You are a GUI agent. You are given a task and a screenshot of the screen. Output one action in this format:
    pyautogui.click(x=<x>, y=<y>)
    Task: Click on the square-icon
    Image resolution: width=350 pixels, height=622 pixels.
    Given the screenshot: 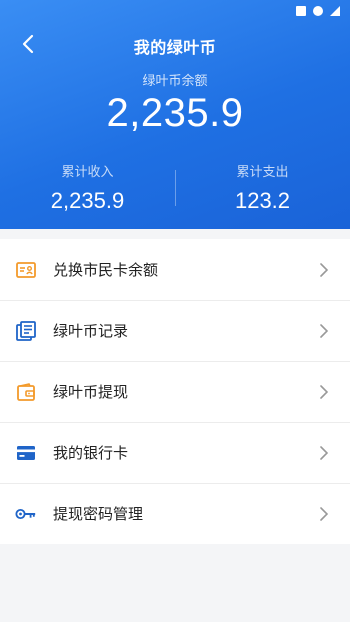 What is the action you would take?
    pyautogui.click(x=301, y=11)
    